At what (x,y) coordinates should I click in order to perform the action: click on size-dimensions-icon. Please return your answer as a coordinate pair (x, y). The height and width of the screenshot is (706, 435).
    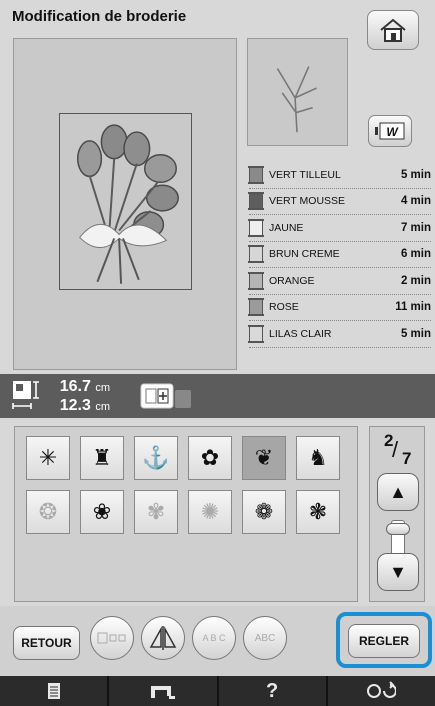
    Looking at the image, I should click on (25, 395).